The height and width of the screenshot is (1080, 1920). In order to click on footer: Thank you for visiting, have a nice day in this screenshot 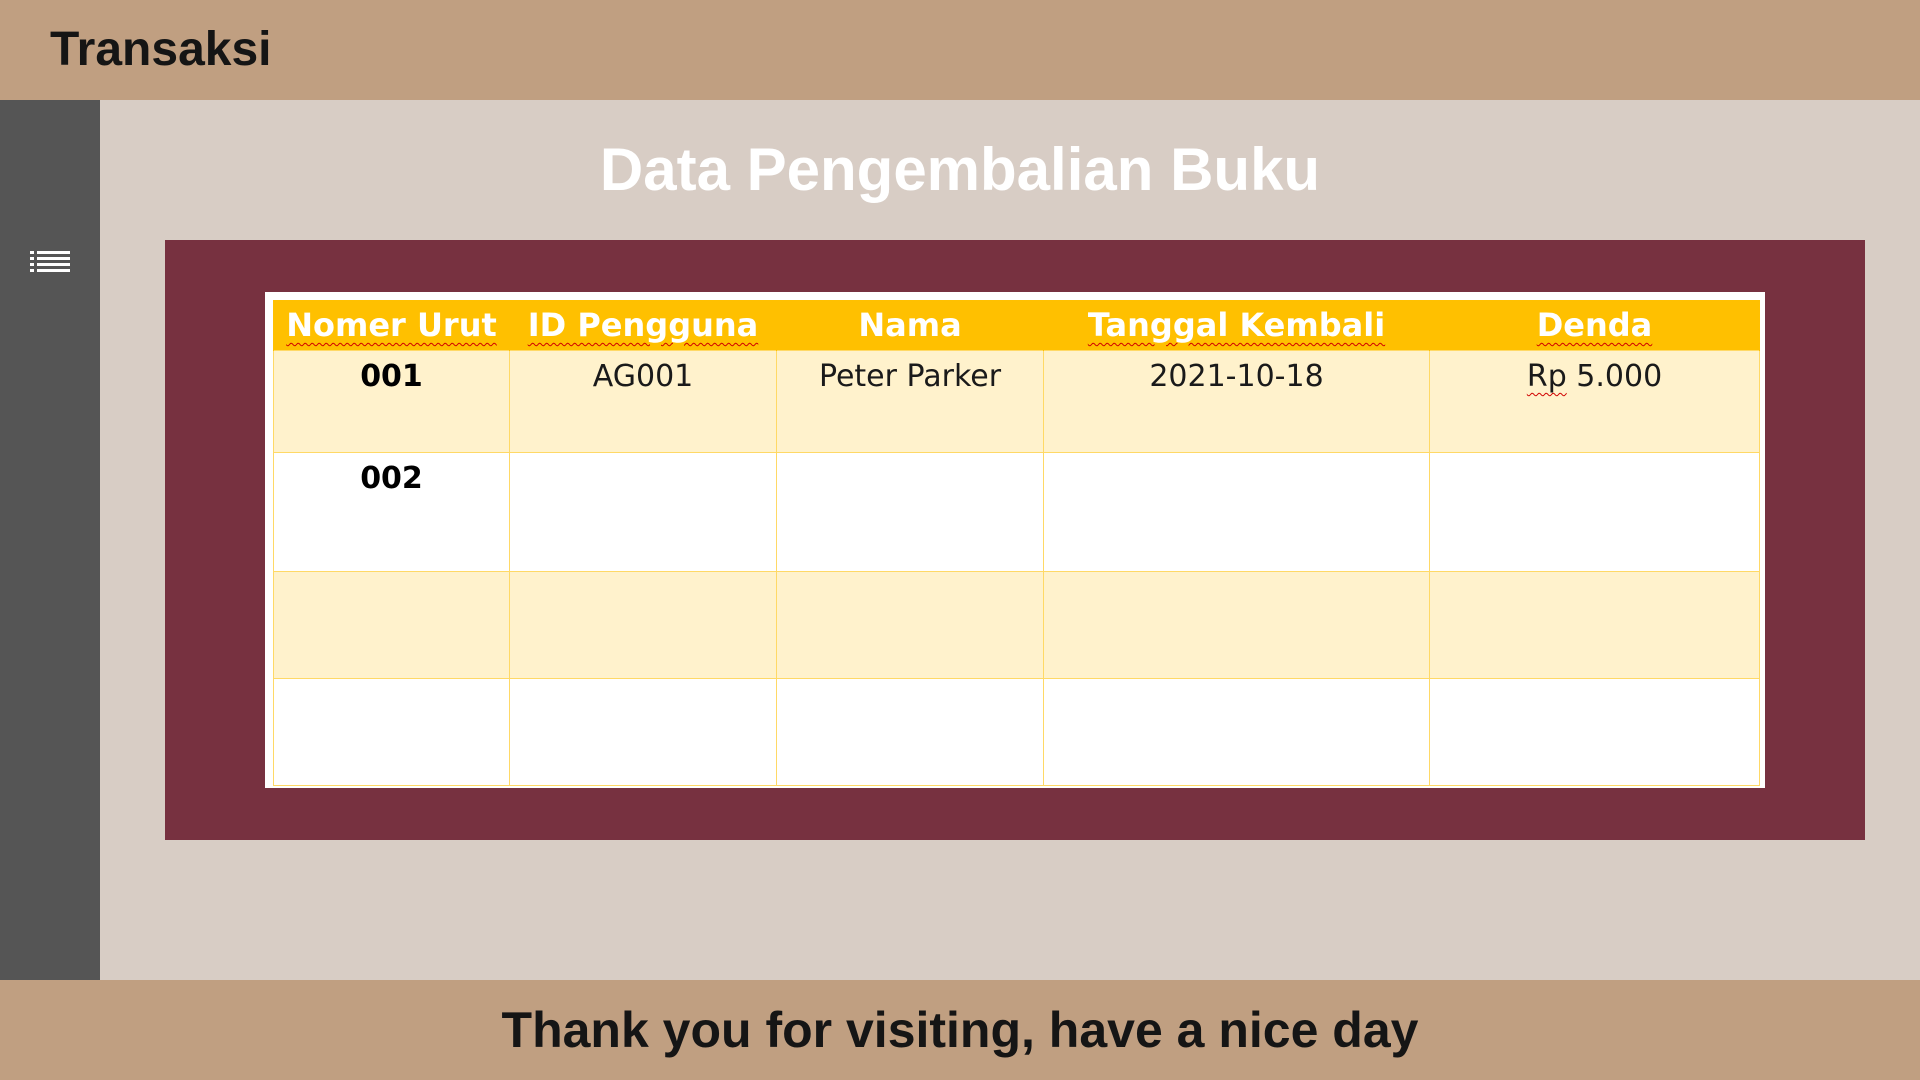, I will do `click(960, 1030)`.